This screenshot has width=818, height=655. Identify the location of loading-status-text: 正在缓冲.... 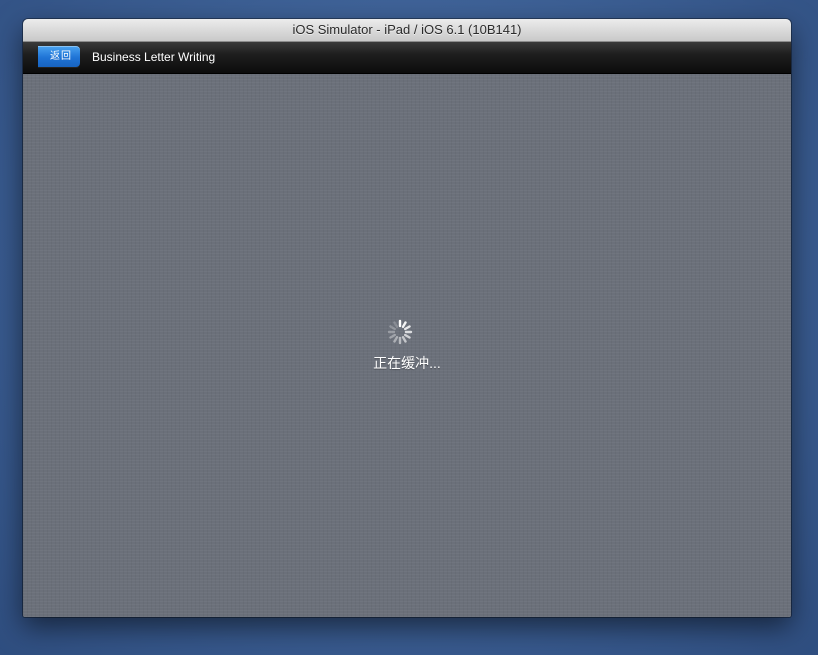
(407, 363).